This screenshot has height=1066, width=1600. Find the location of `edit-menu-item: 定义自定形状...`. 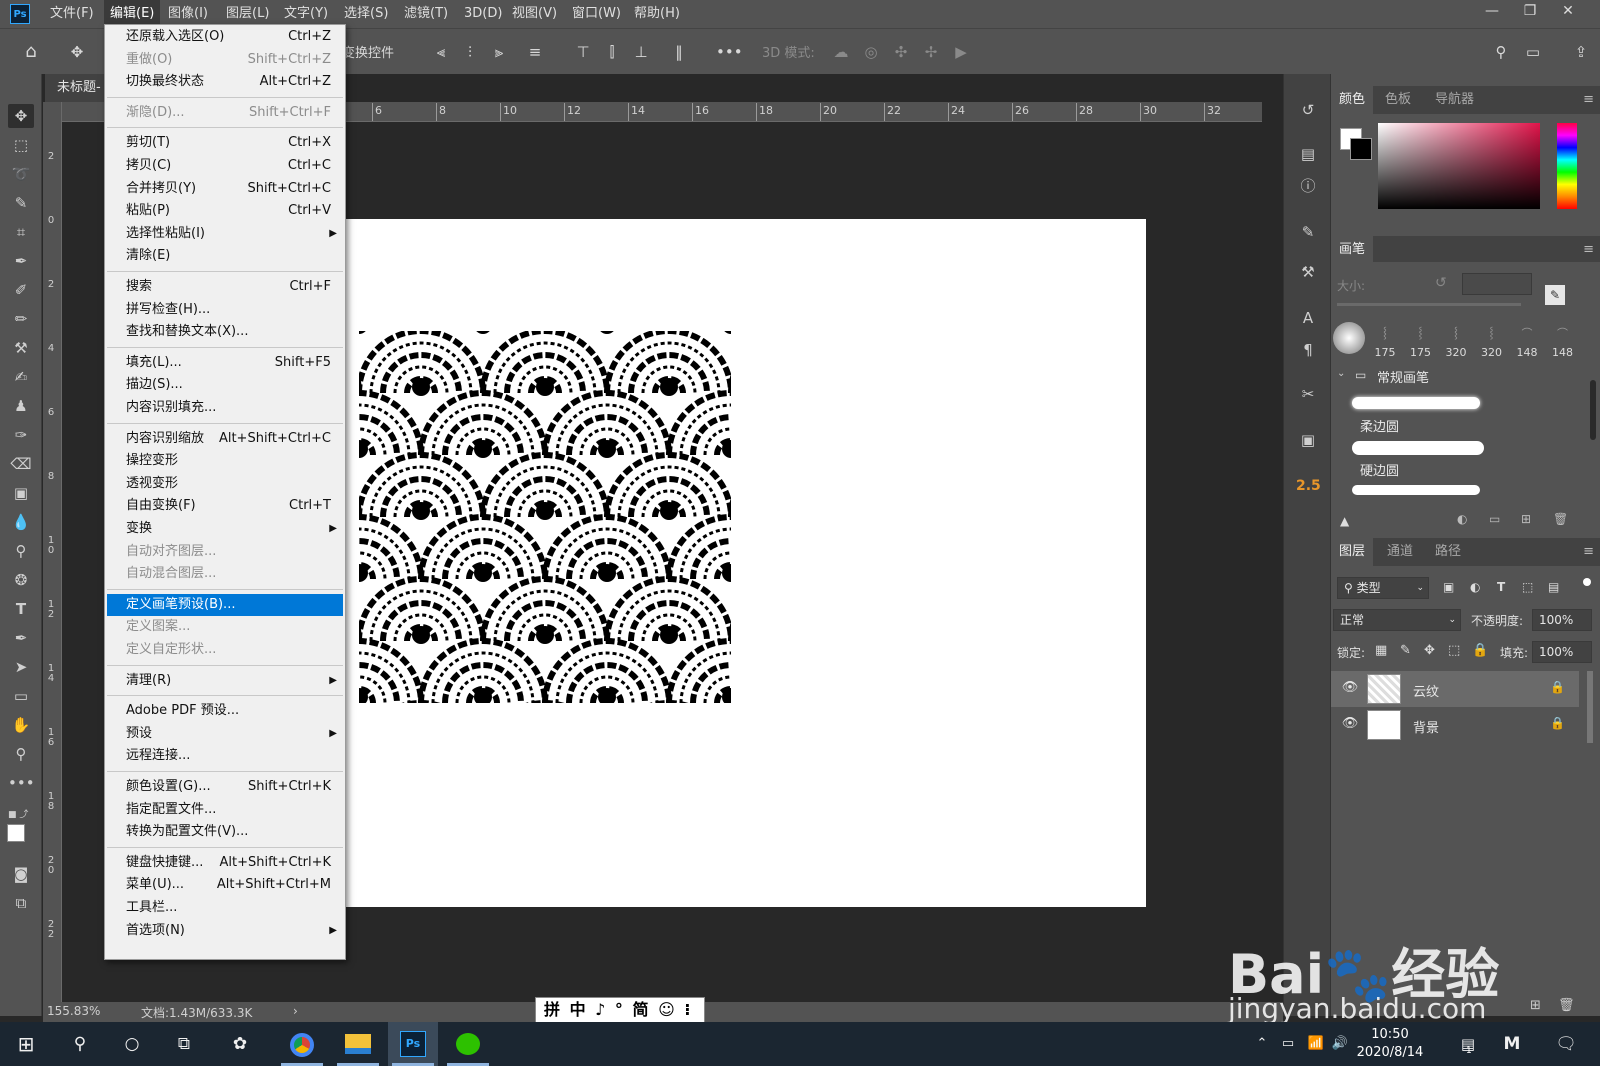

edit-menu-item: 定义自定形状... is located at coordinates (225, 650).